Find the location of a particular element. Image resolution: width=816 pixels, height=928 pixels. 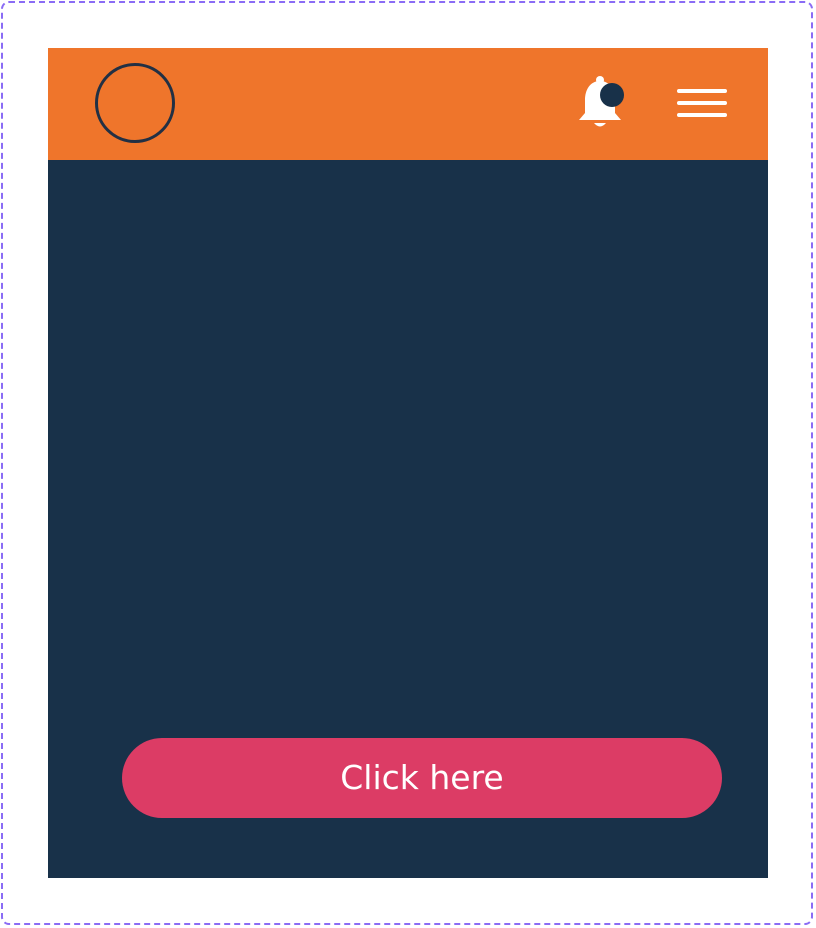

notification-badge-icon is located at coordinates (612, 95).